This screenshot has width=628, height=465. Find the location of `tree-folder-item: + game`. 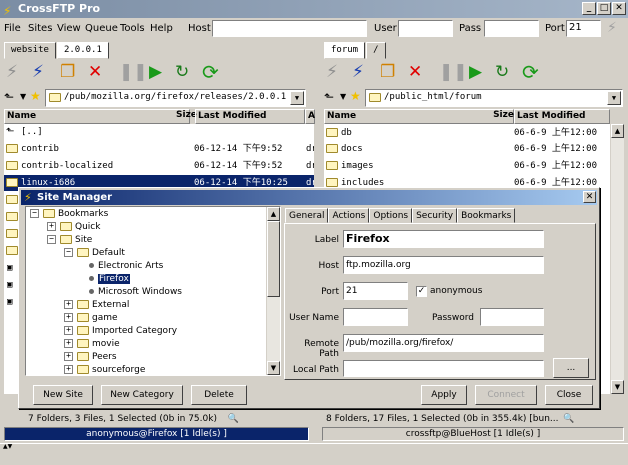

tree-folder-item: + game is located at coordinates (91, 318).